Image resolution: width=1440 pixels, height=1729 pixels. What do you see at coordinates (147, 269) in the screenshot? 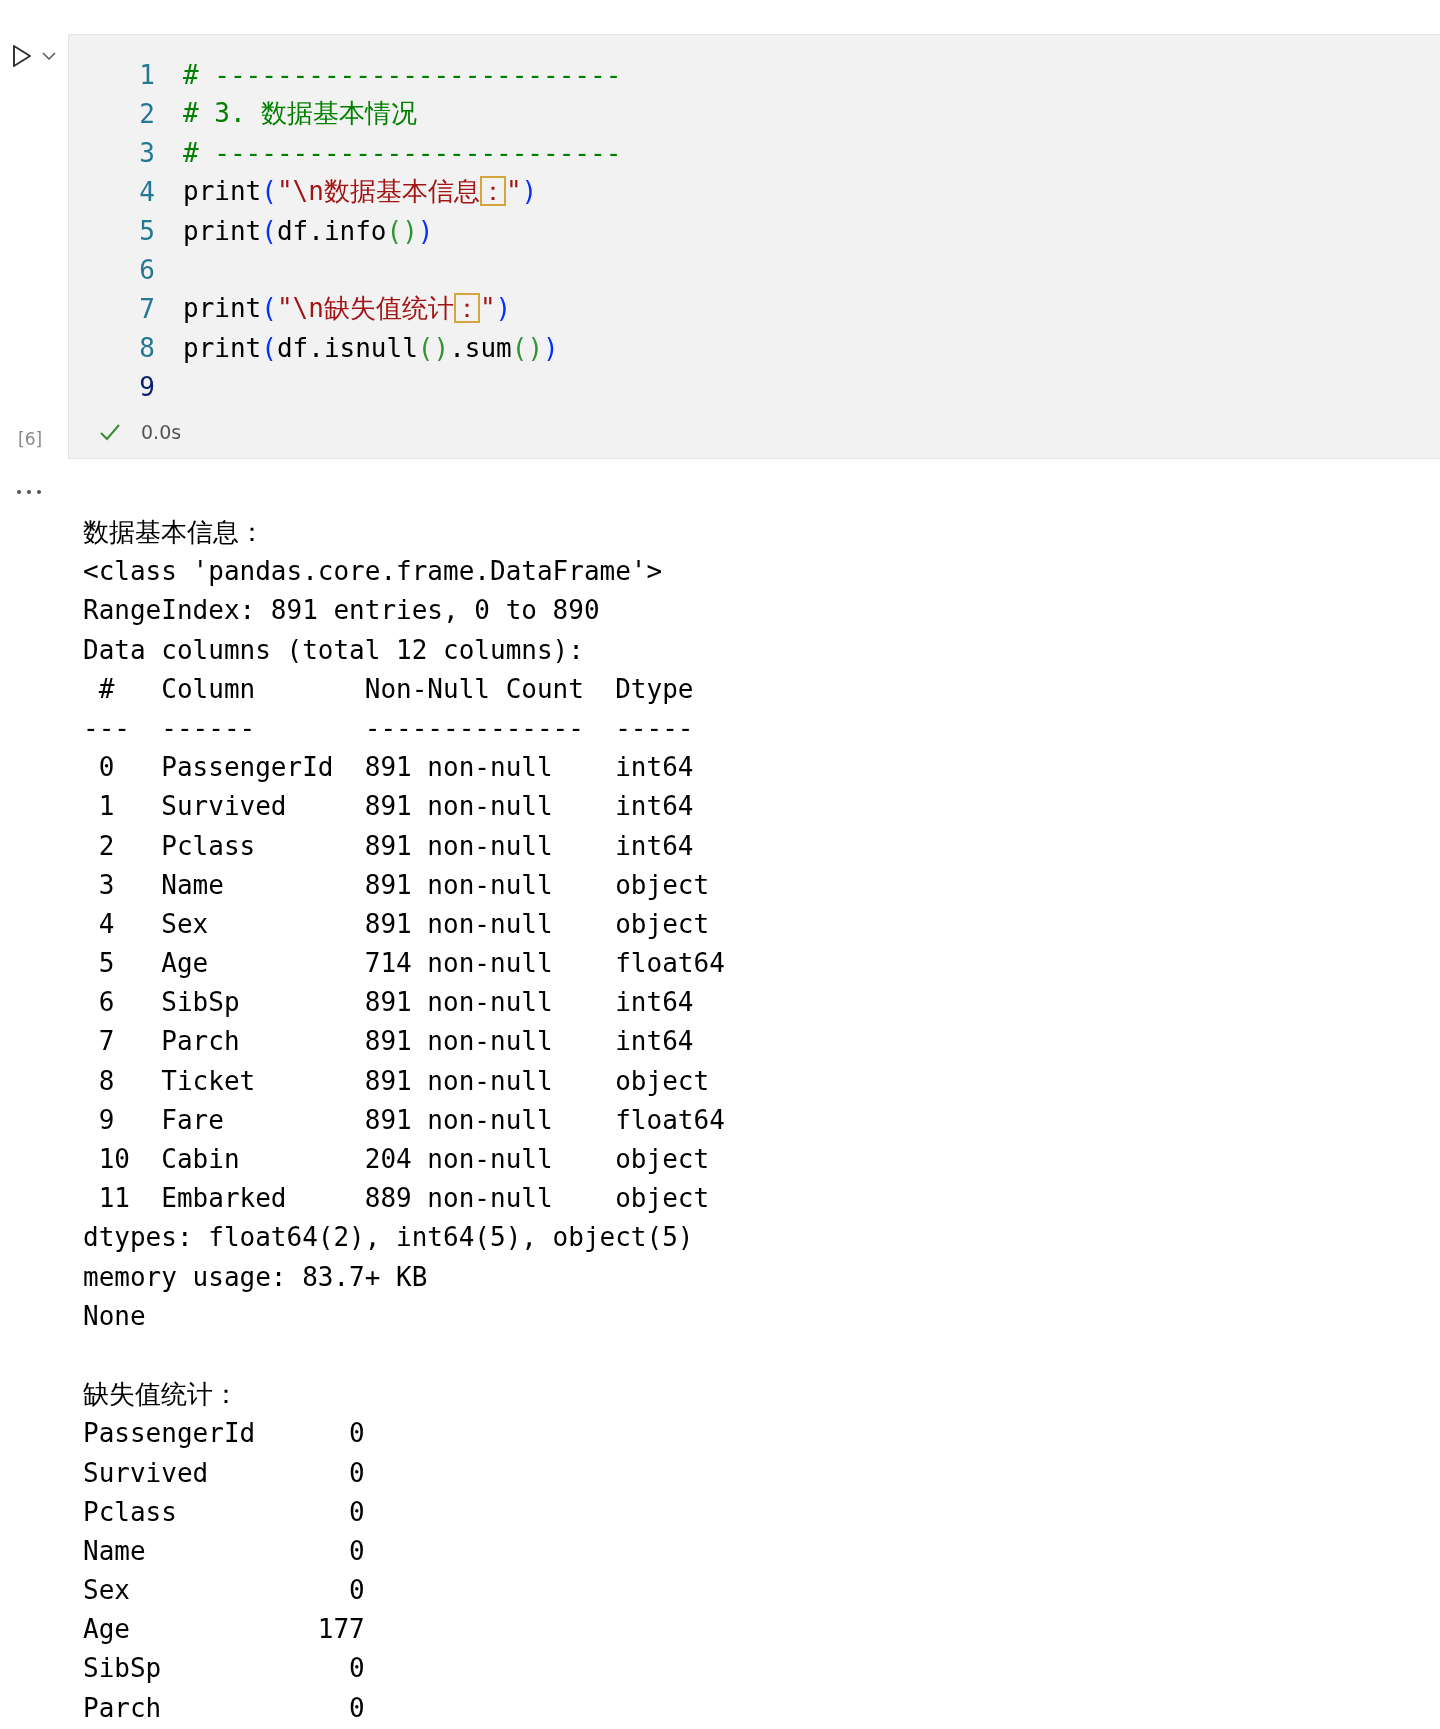
I see `line-number: 6` at bounding box center [147, 269].